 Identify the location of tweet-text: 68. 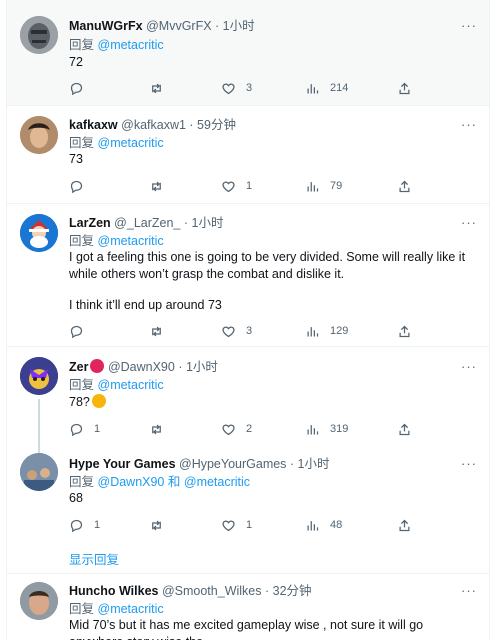
(76, 498).